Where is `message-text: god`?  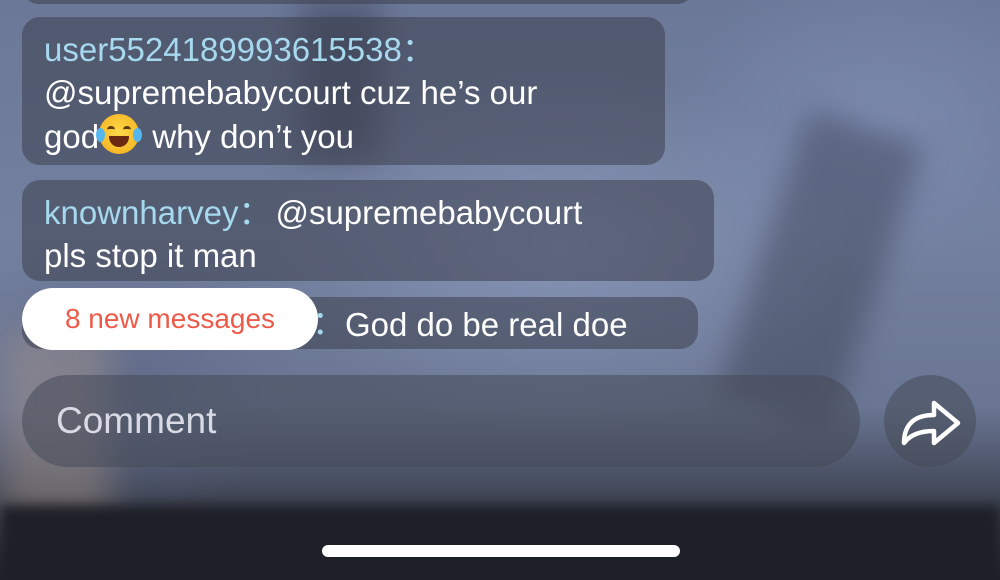
message-text: god is located at coordinates (72, 136).